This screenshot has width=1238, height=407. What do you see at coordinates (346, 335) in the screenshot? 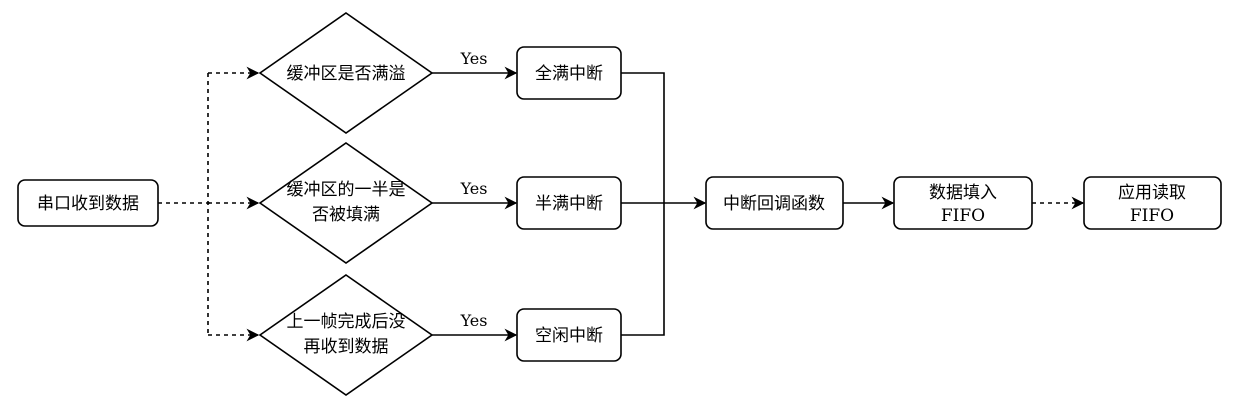
I see `decision-idle: 上一帧完成后没 再收到数据` at bounding box center [346, 335].